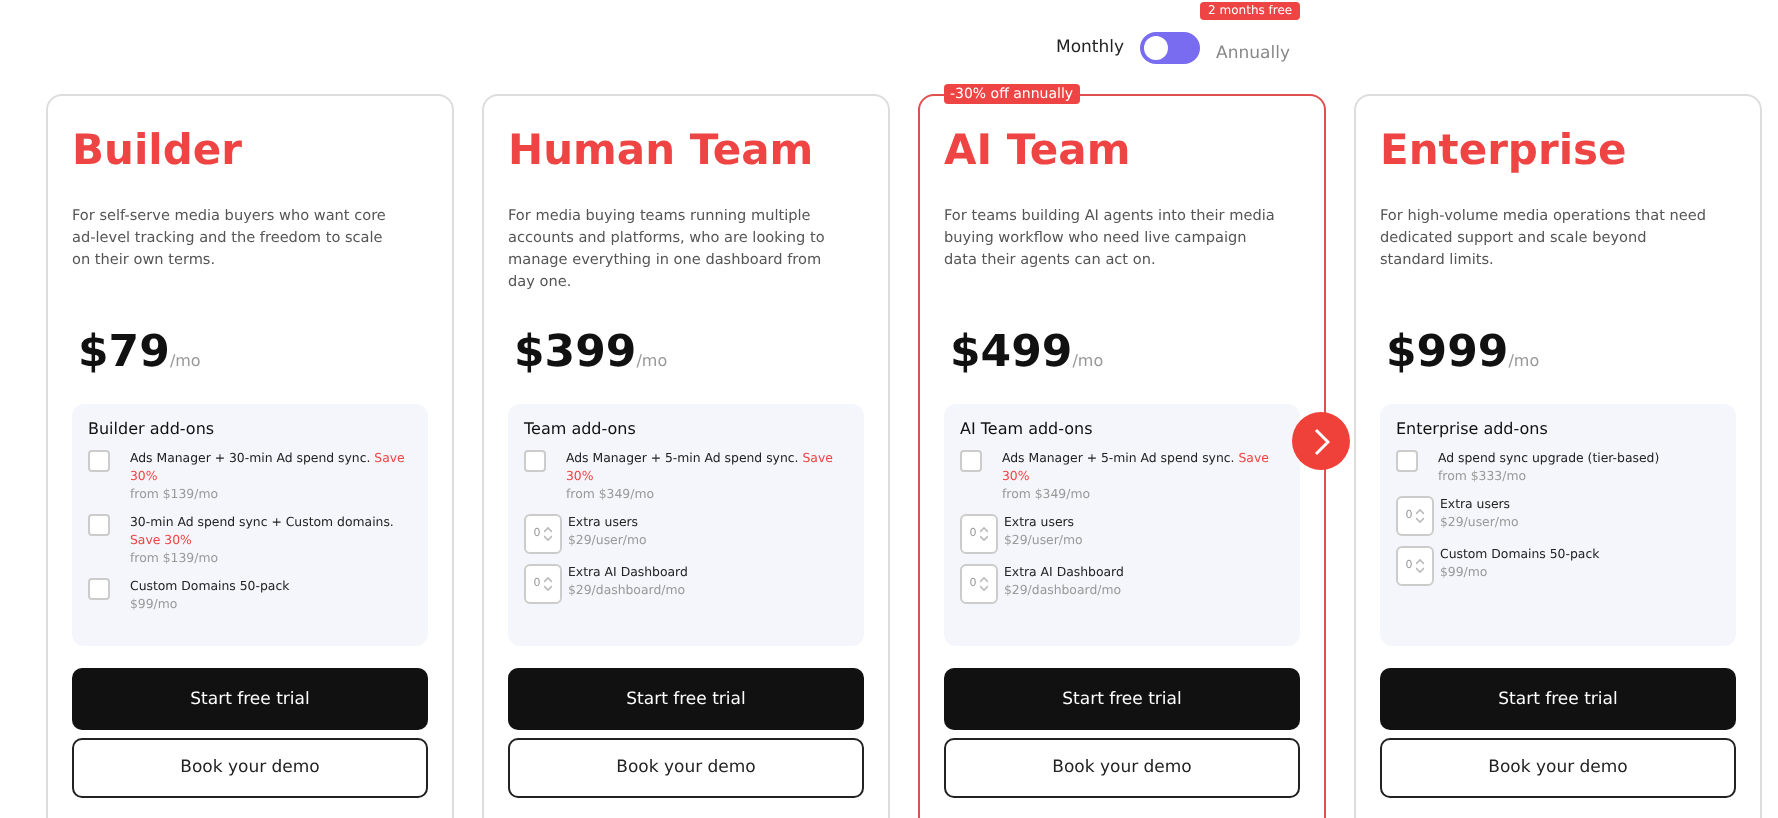 The image size is (1778, 818). Describe the element at coordinates (1027, 429) in the screenshot. I see `addons-title: AI Team add-ons` at that location.